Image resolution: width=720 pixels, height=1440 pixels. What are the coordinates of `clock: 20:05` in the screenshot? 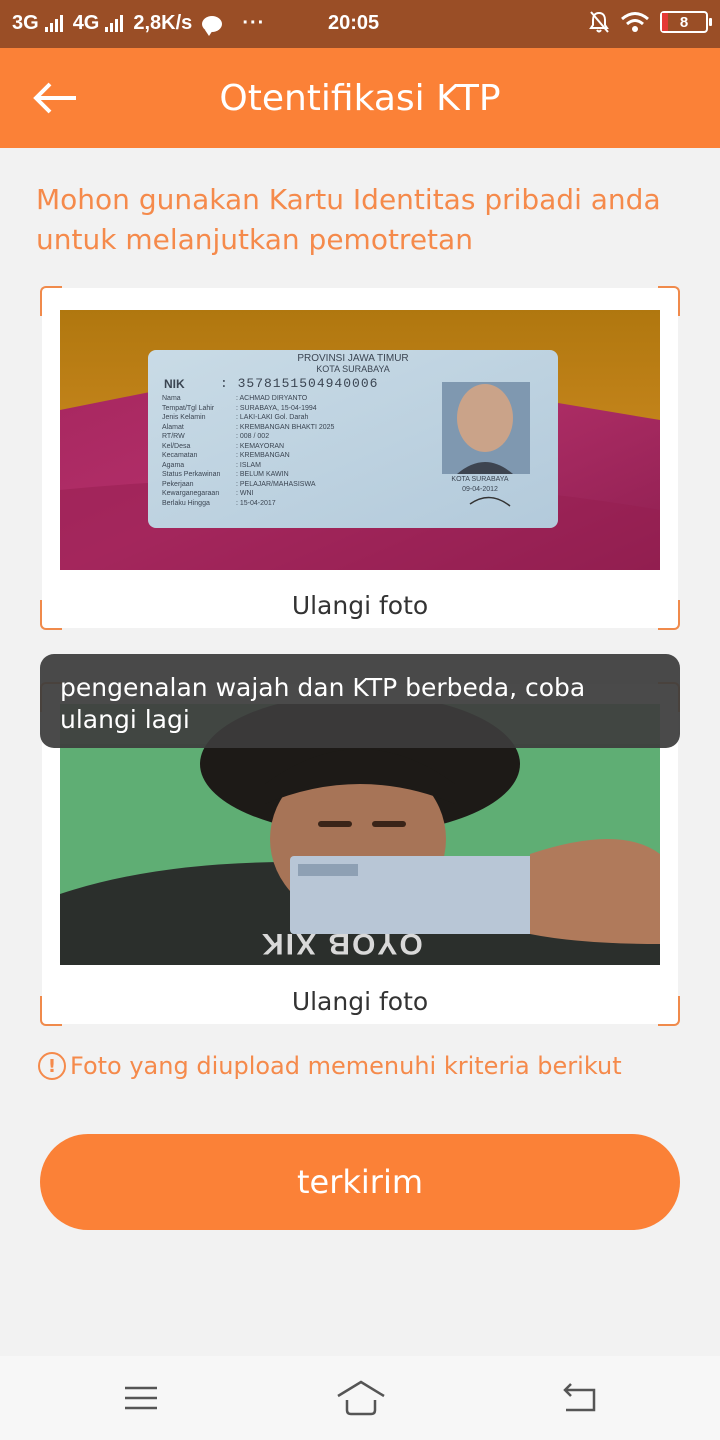 It's located at (354, 23).